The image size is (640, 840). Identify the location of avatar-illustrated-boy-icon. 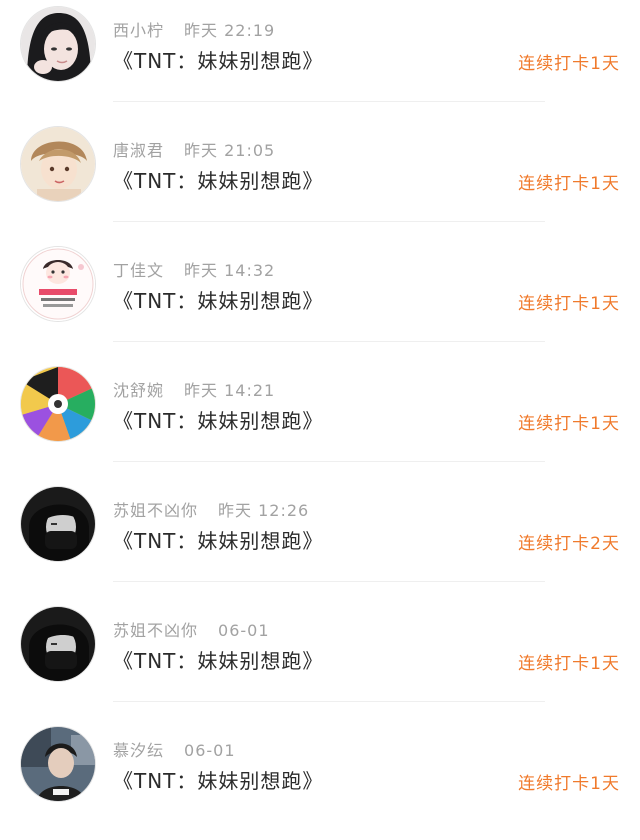
(58, 164).